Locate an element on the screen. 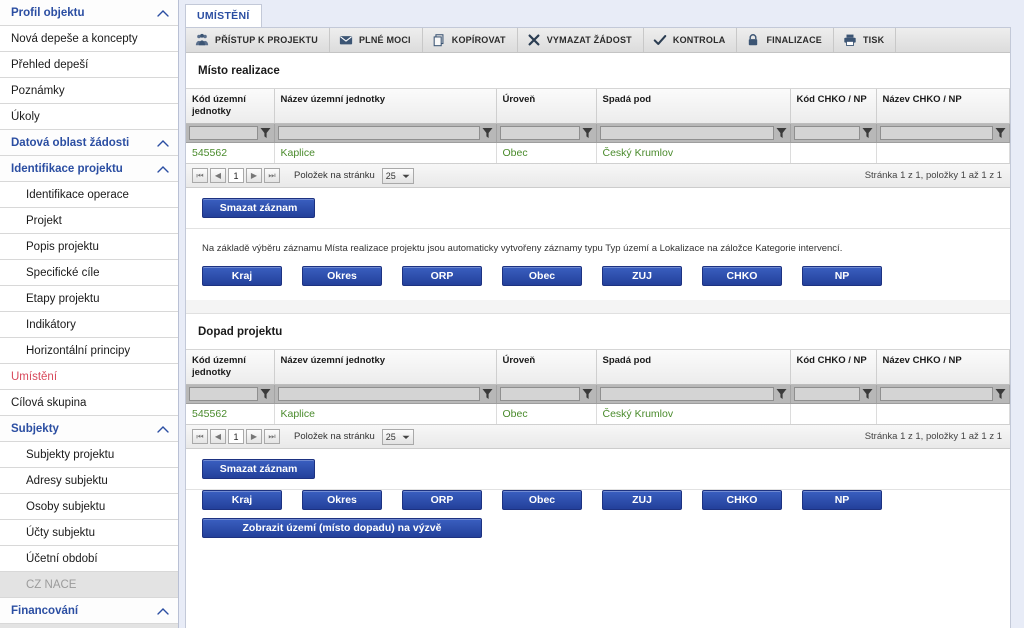 This screenshot has width=1024, height=628. sidebar-item-23: Financování is located at coordinates (89, 611).